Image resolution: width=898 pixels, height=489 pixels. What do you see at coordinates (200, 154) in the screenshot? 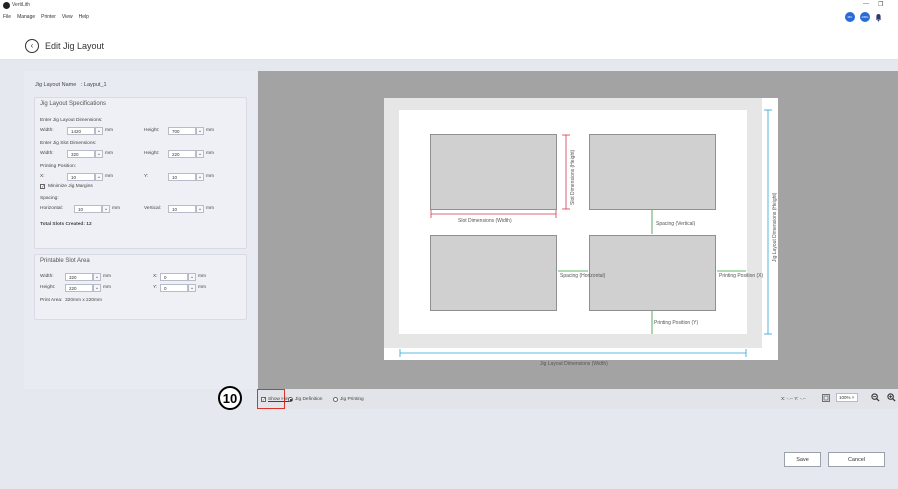
I see `slot-height-stepper: ▴` at bounding box center [200, 154].